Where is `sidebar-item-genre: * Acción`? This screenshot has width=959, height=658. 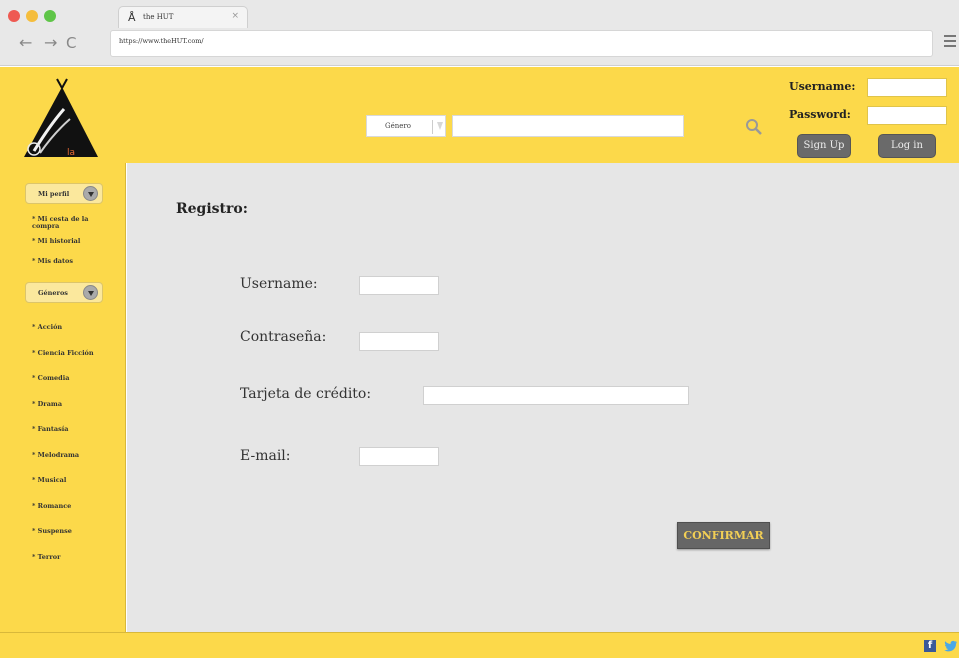 sidebar-item-genre: * Acción is located at coordinates (74, 327).